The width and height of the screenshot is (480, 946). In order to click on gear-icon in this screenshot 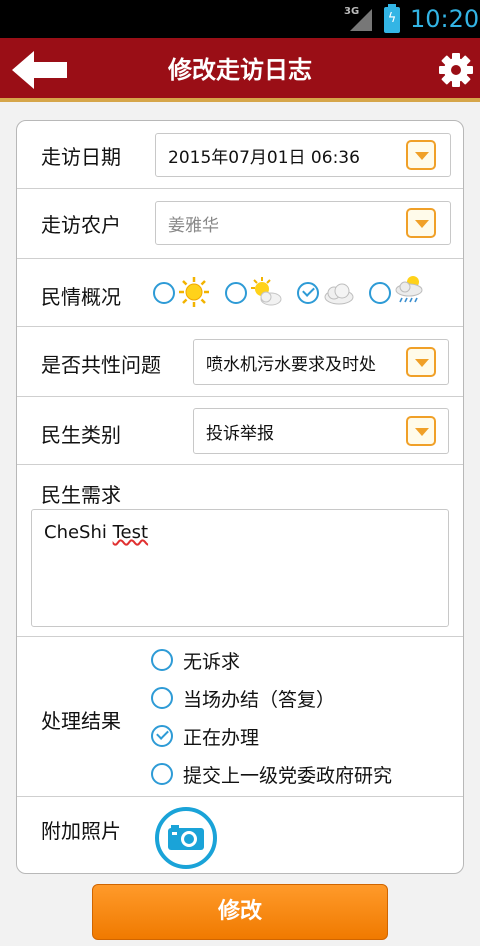, I will do `click(456, 70)`.